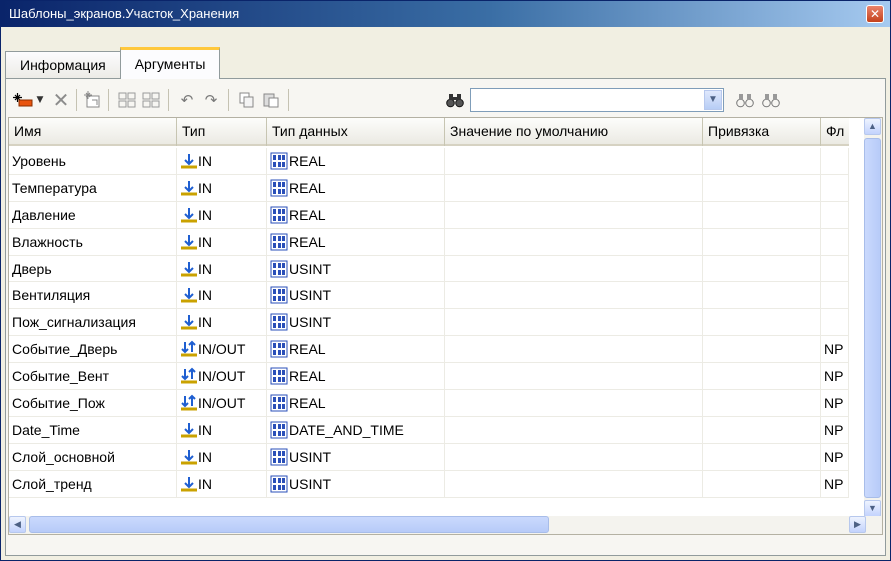 The width and height of the screenshot is (891, 561). I want to click on title-bar: Шаблоны_экранов.Участок_Хранения ✕, so click(445, 14).